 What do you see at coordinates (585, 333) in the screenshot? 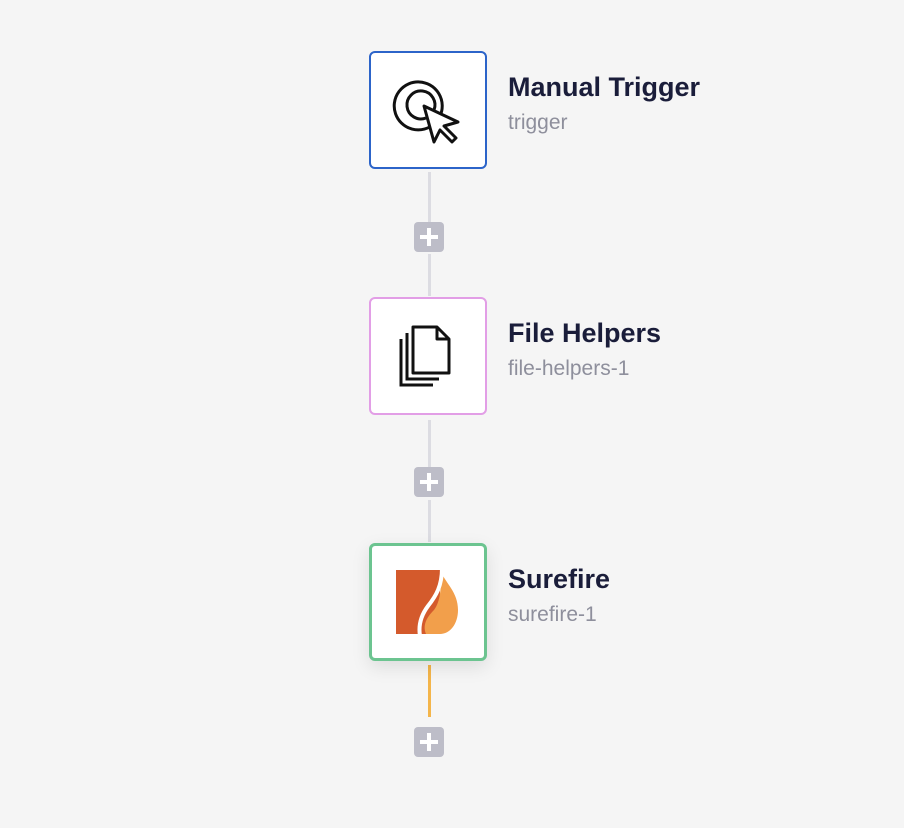
I see `step-title: File Helpers` at bounding box center [585, 333].